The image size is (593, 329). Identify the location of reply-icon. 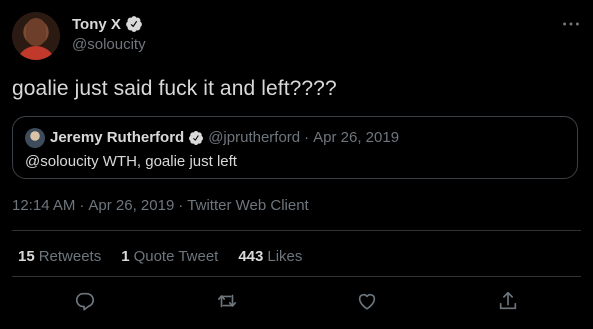
(86, 302).